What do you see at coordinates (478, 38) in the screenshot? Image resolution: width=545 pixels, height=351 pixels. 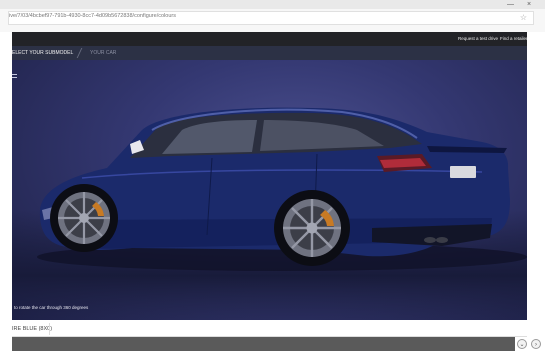 I see `request-test-drive-link: Request a test drive` at bounding box center [478, 38].